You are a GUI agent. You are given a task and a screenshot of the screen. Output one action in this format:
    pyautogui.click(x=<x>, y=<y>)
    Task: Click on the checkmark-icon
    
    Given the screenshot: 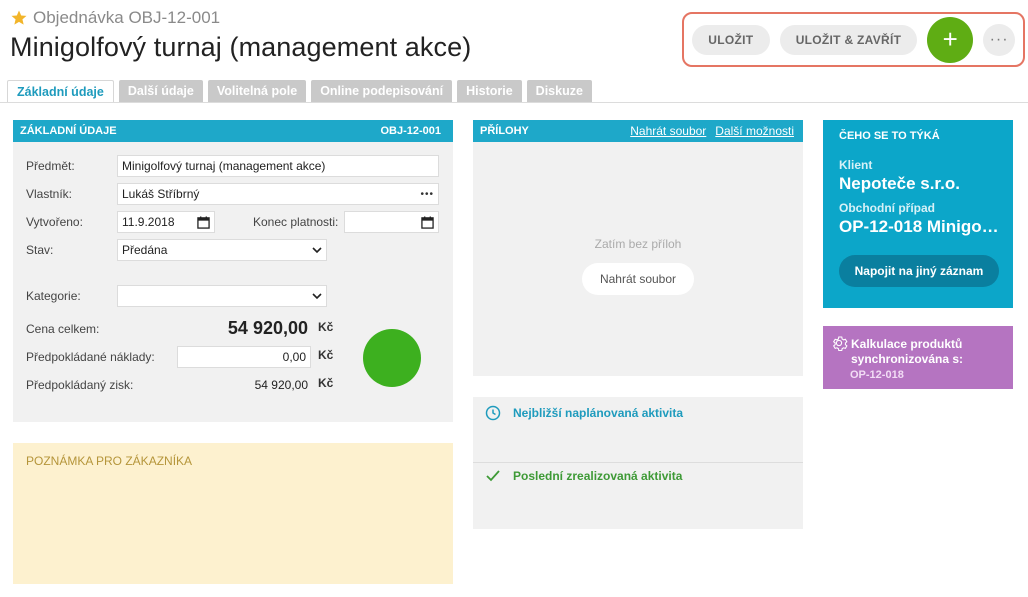 What is the action you would take?
    pyautogui.click(x=493, y=476)
    